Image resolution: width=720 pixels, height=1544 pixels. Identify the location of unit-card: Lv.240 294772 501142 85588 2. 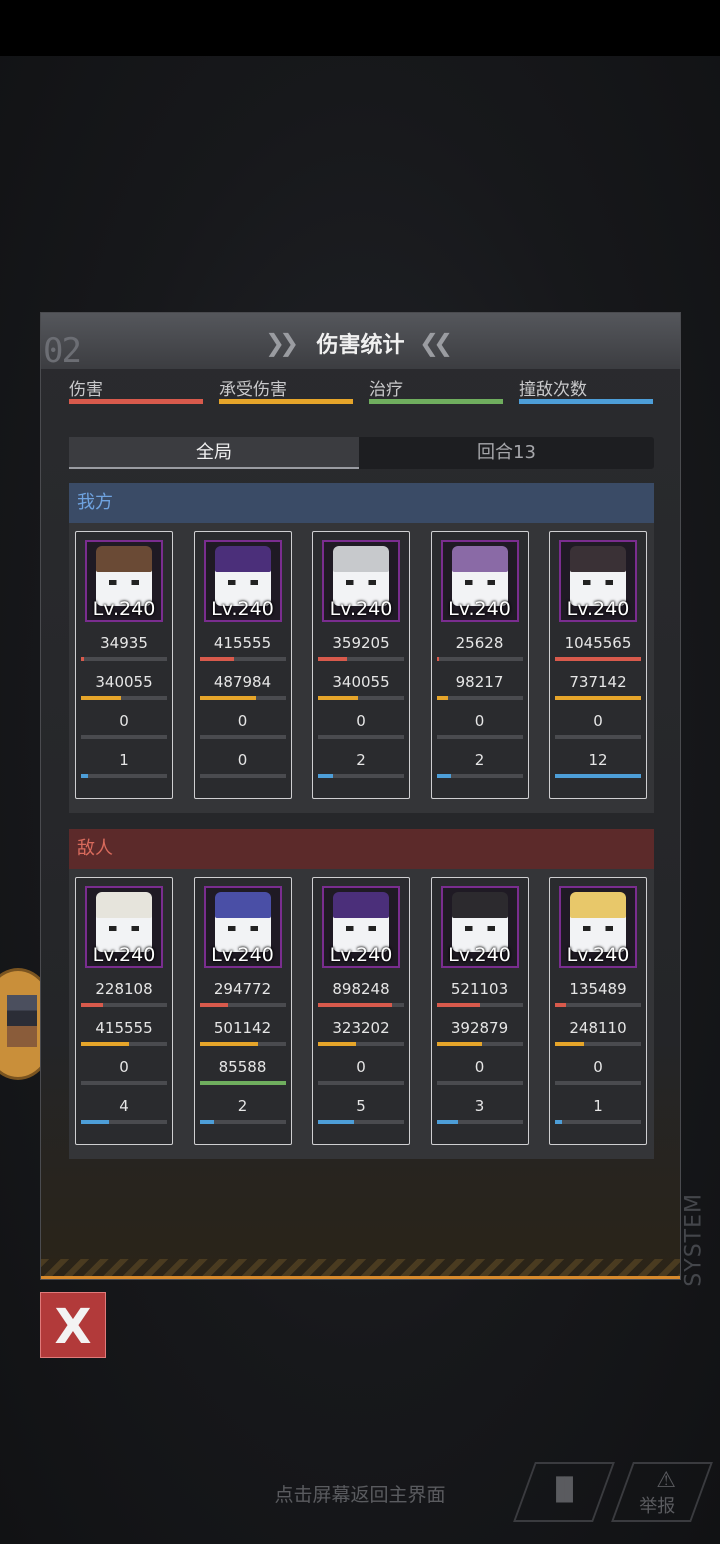
(242, 1011).